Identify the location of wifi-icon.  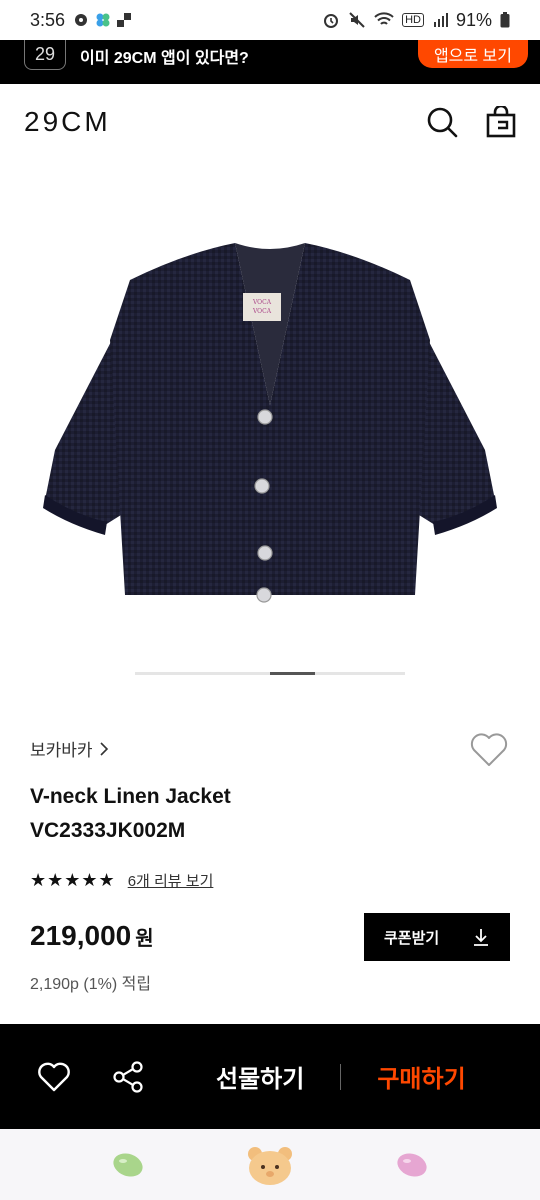
(384, 18).